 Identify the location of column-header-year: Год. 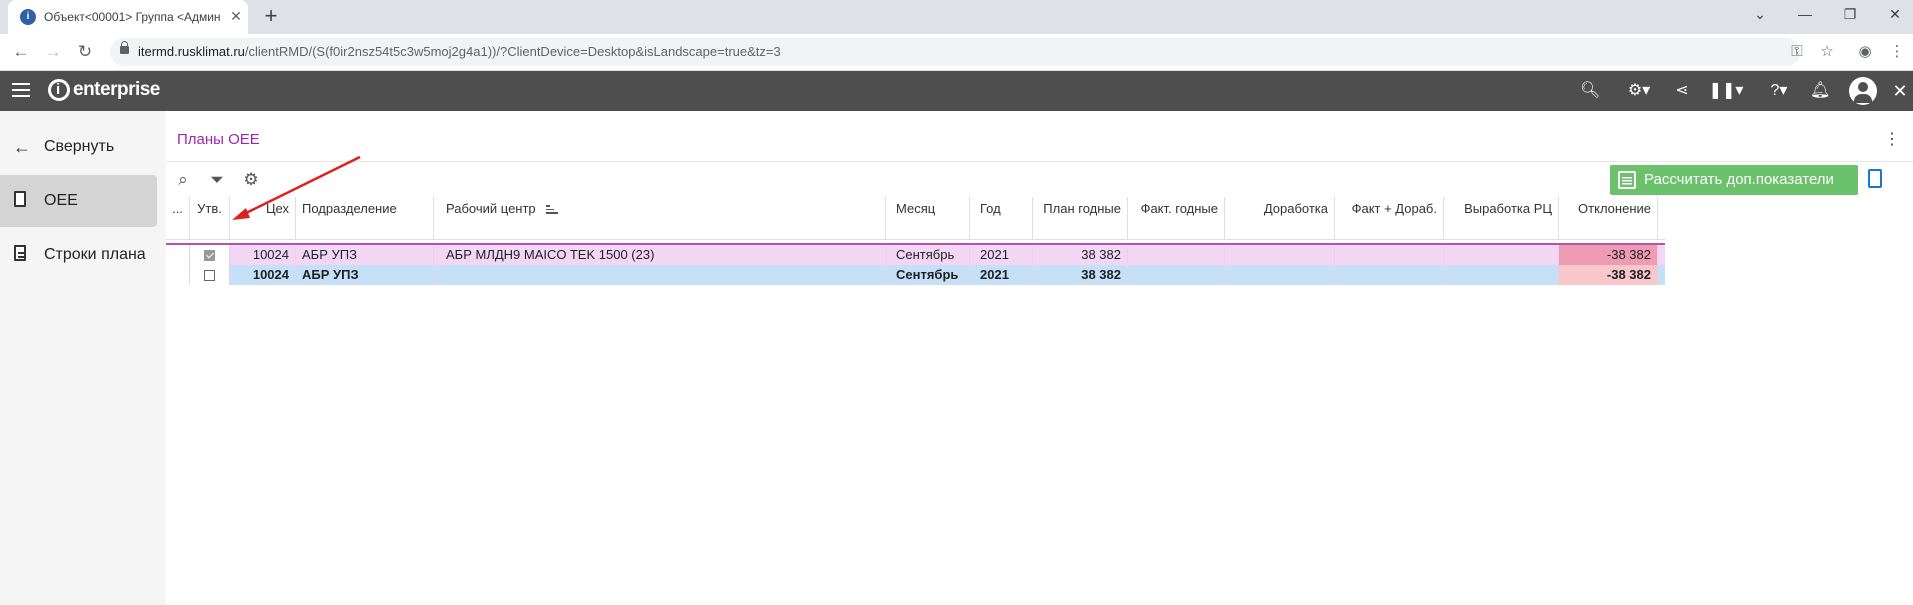
(1001, 209).